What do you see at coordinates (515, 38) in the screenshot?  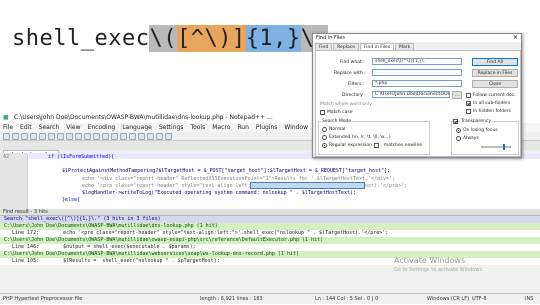 I see `close-icon: ×` at bounding box center [515, 38].